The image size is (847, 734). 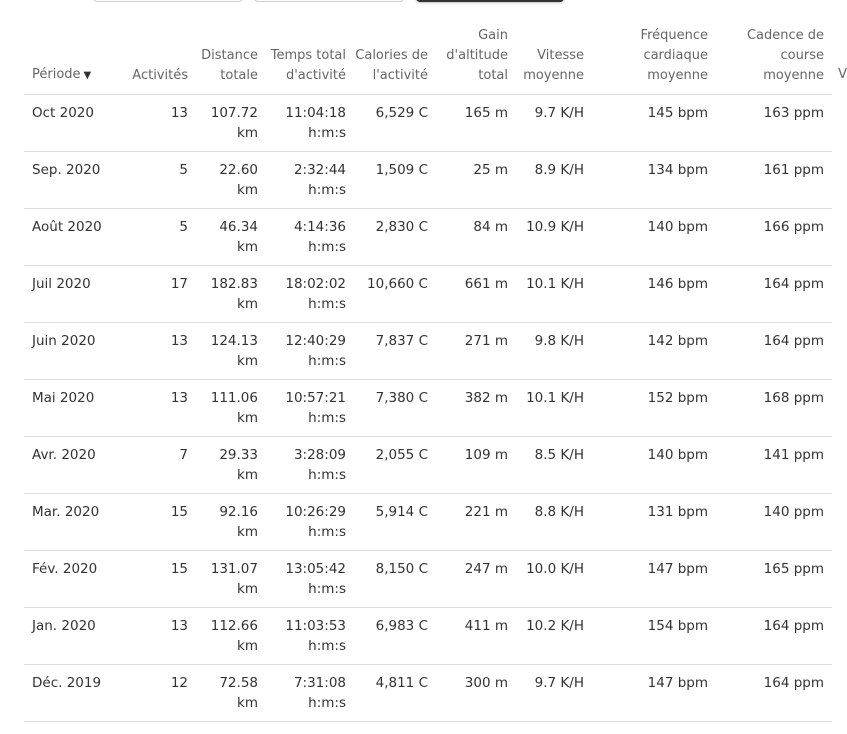 What do you see at coordinates (401, 227) in the screenshot?
I see `cell-calories-calories: 2,830 C` at bounding box center [401, 227].